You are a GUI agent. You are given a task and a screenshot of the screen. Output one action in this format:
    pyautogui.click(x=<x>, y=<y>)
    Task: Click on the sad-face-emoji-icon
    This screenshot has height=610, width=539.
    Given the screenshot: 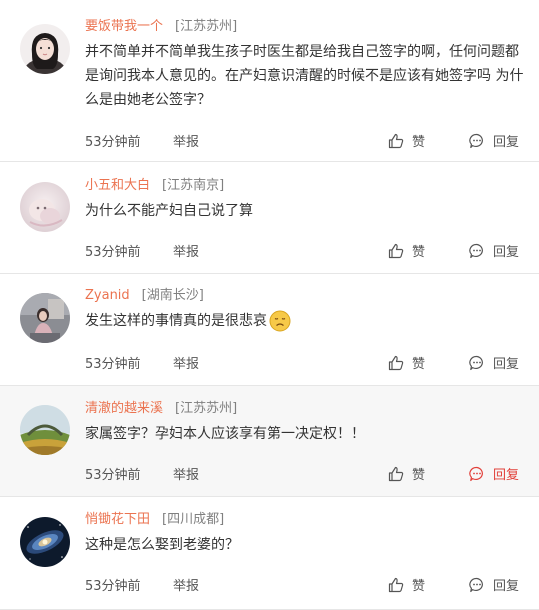 What is the action you would take?
    pyautogui.click(x=280, y=321)
    